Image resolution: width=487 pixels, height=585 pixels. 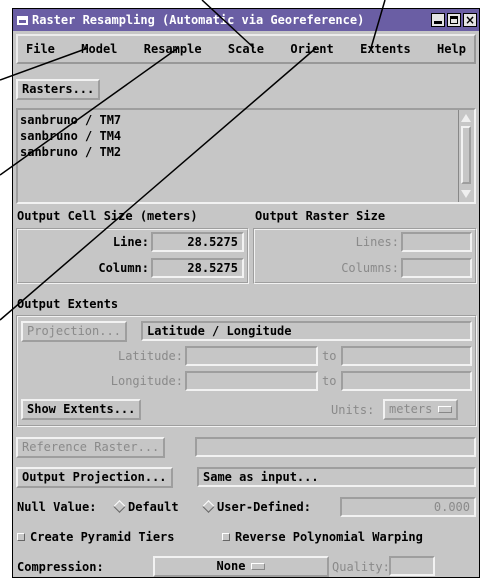 What do you see at coordinates (408, 507) in the screenshot?
I see `null-value-field: 0.000` at bounding box center [408, 507].